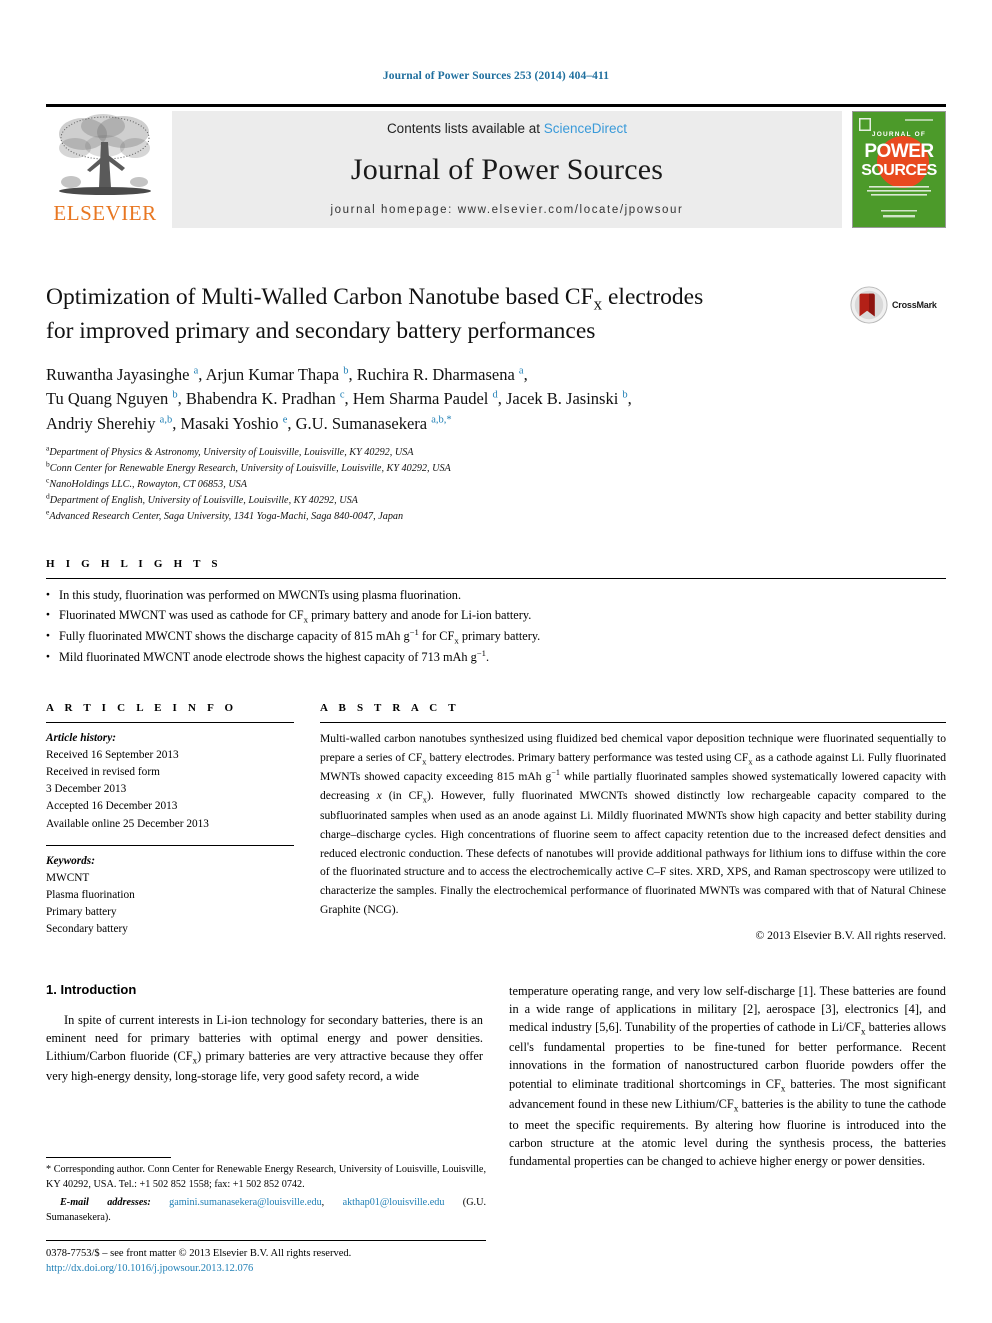  I want to click on history-item: Accepted 16 December 2013, so click(112, 806).